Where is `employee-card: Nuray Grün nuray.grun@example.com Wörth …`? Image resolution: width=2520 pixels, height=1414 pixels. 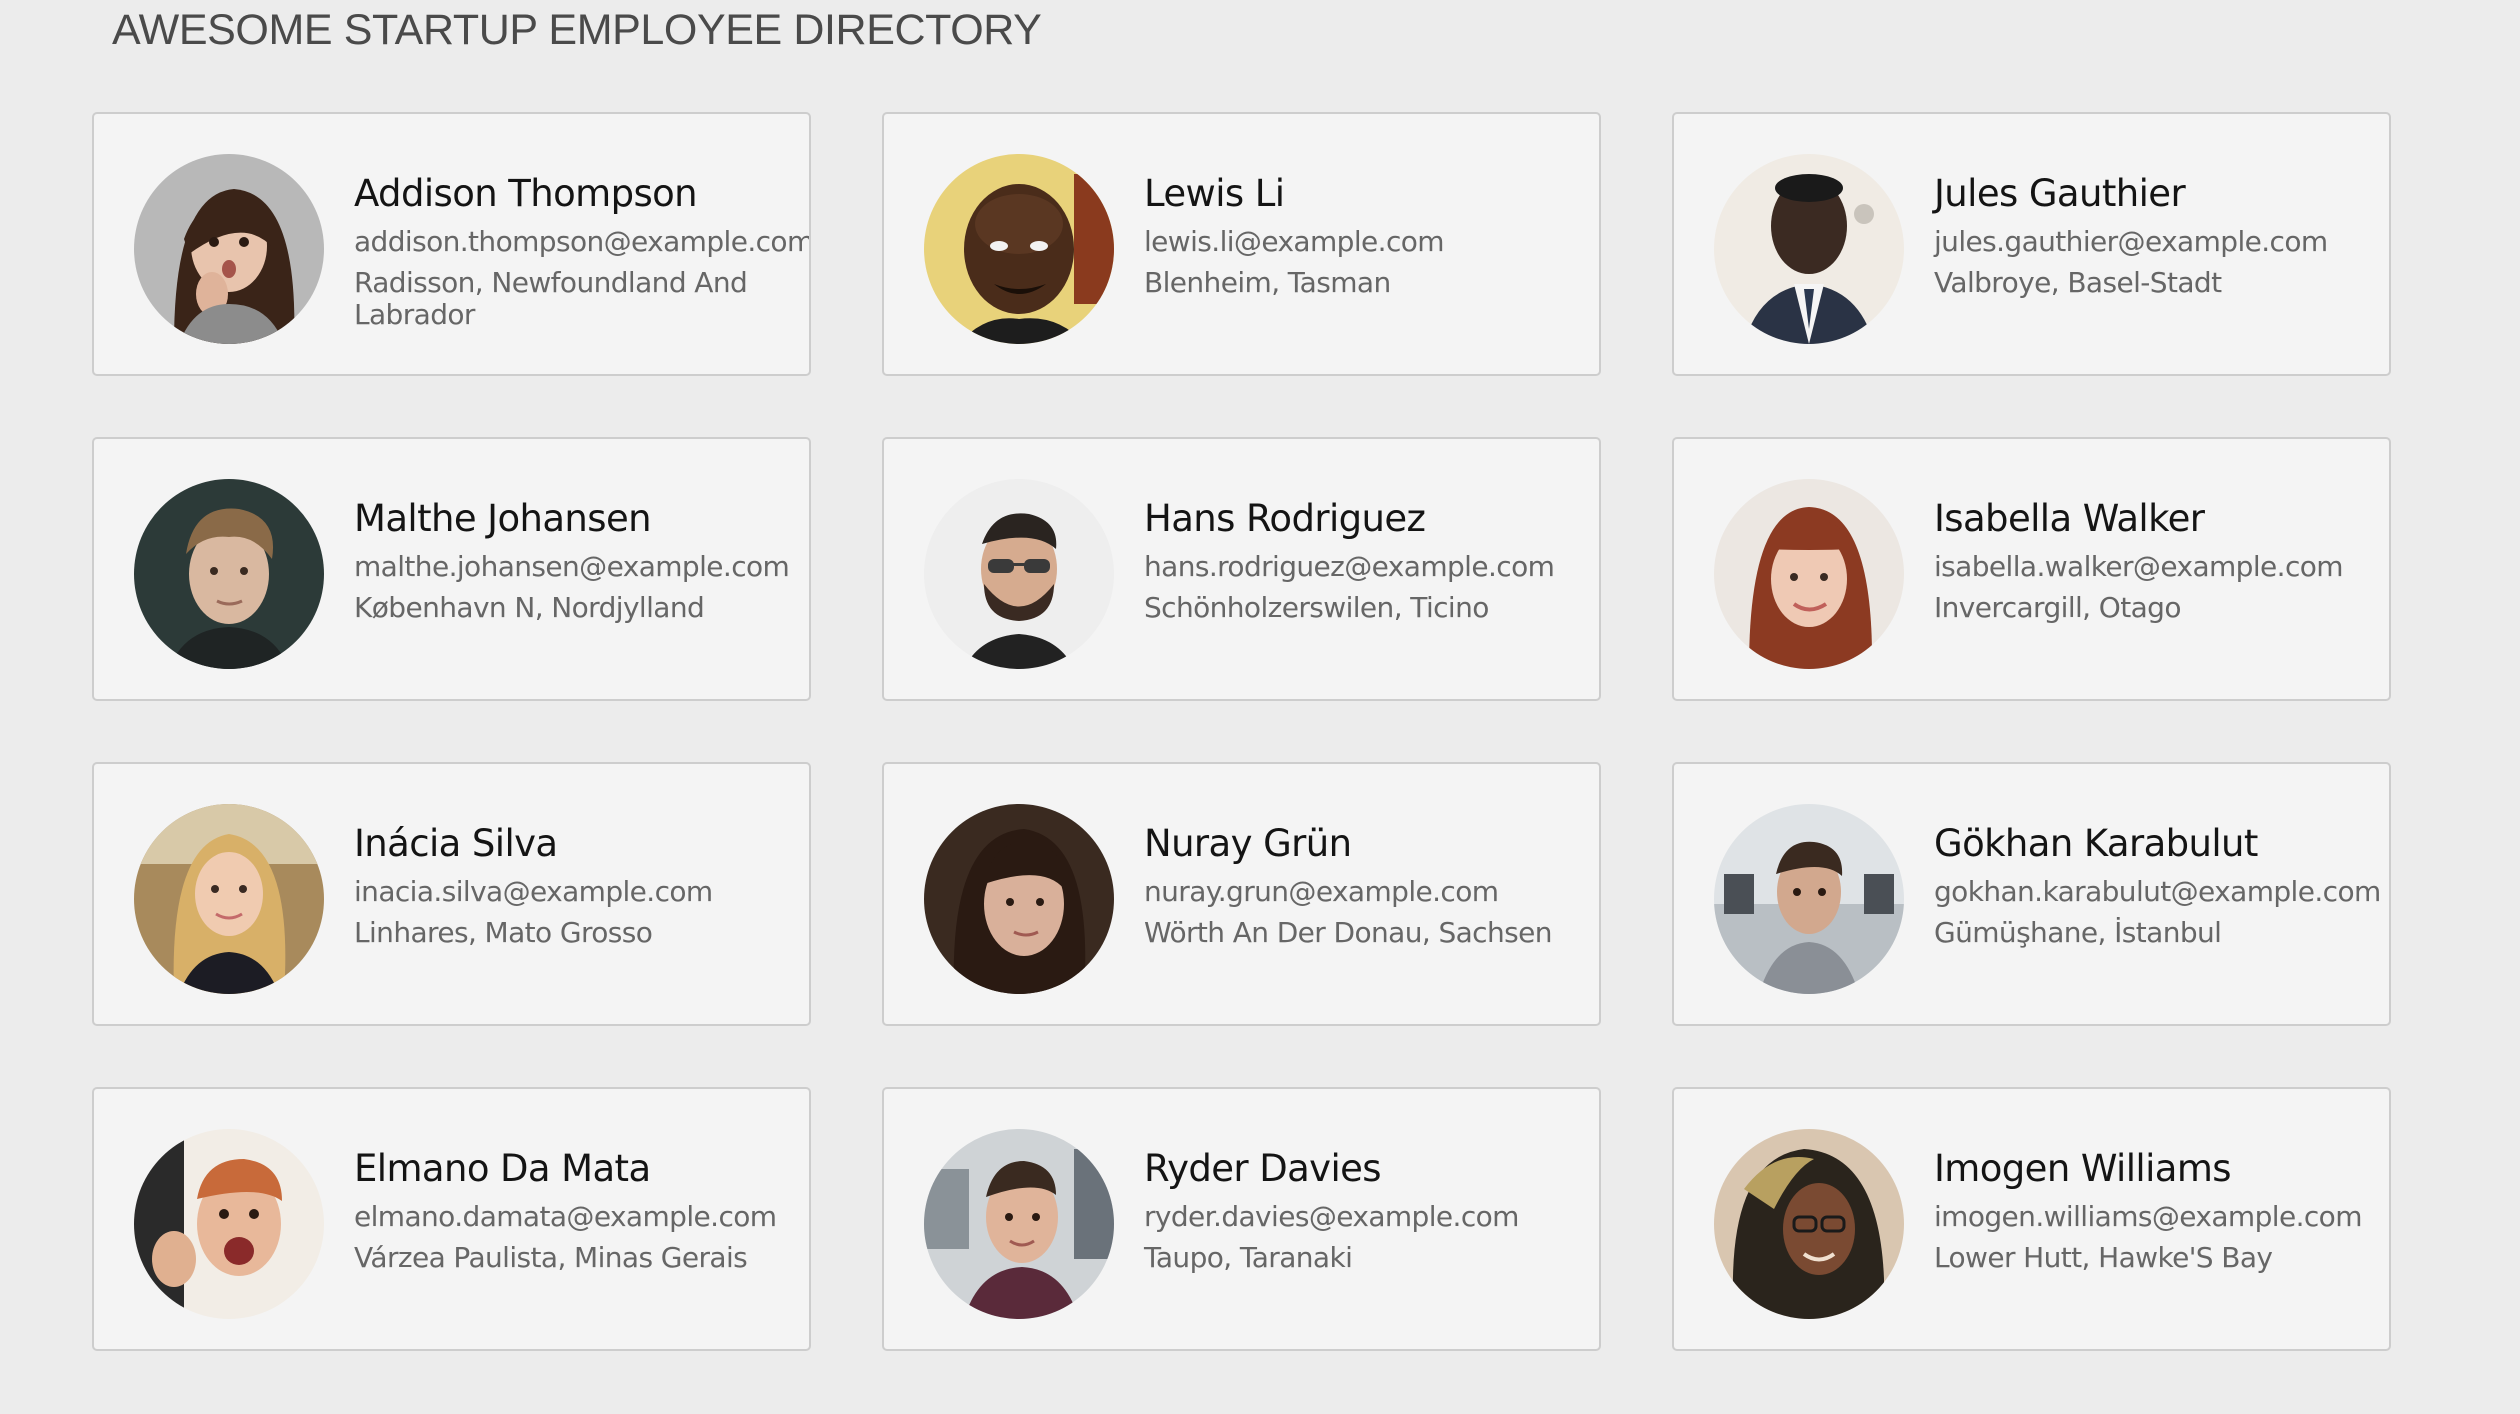
employee-card: Nuray Grün nuray.grun@example.com Wörth … is located at coordinates (1241, 894).